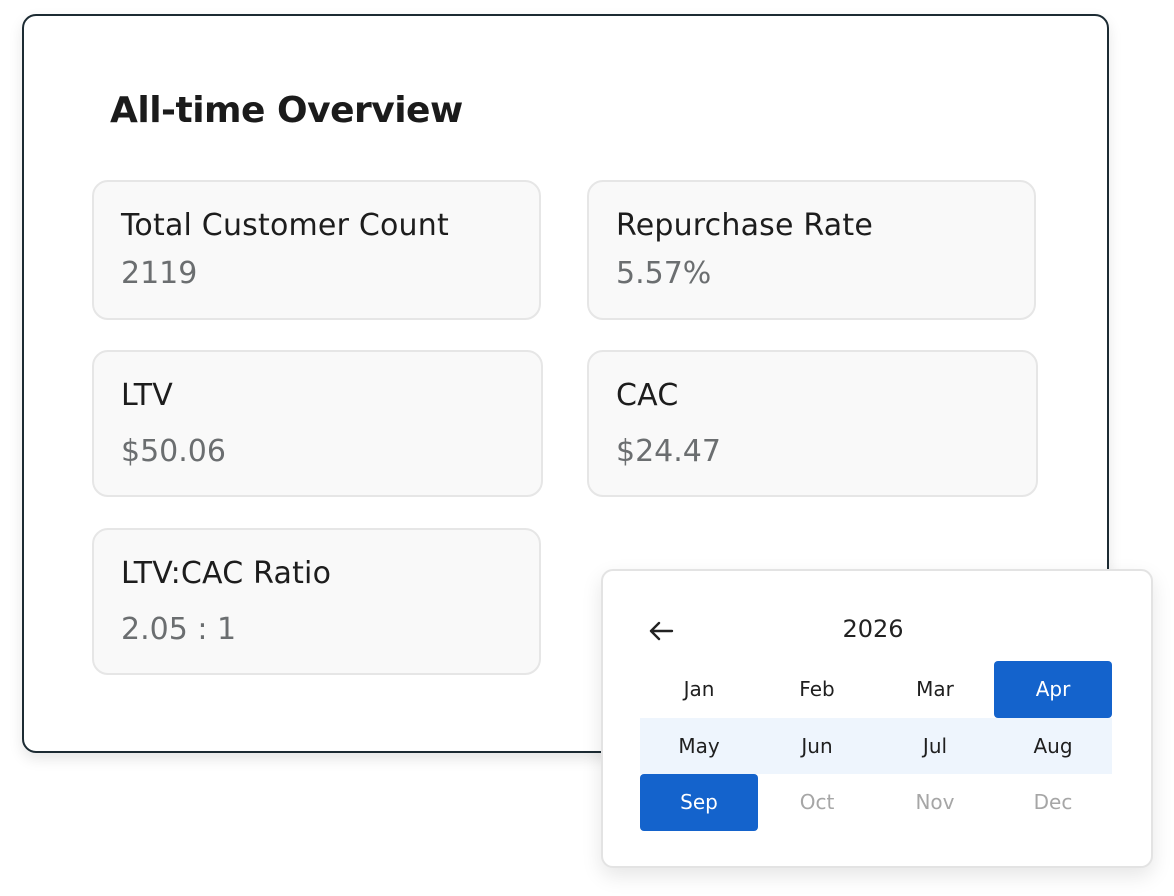 The height and width of the screenshot is (896, 1174). What do you see at coordinates (817, 802) in the screenshot?
I see `month-oct: Oct` at bounding box center [817, 802].